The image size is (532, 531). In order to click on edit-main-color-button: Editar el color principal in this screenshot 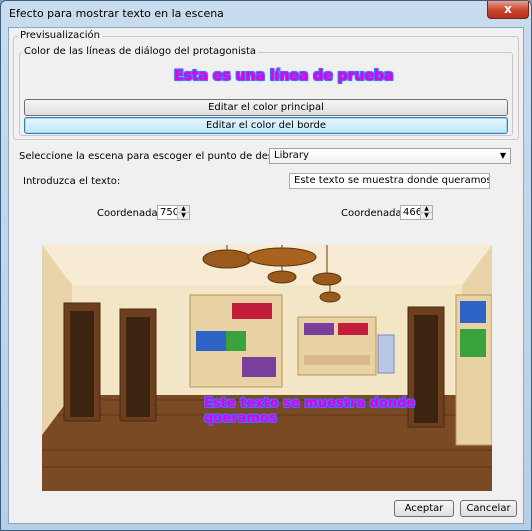, I will do `click(266, 107)`.